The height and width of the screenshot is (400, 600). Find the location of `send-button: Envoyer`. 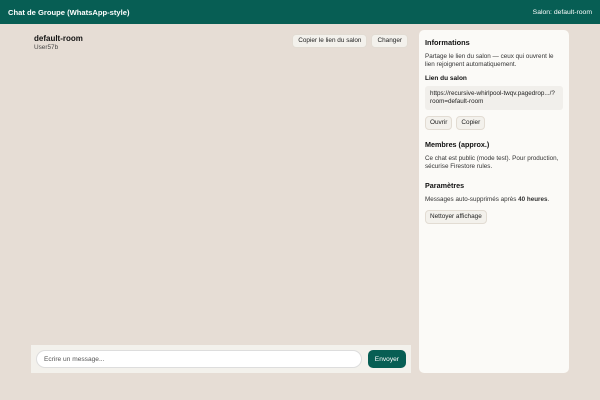

send-button: Envoyer is located at coordinates (386, 359).